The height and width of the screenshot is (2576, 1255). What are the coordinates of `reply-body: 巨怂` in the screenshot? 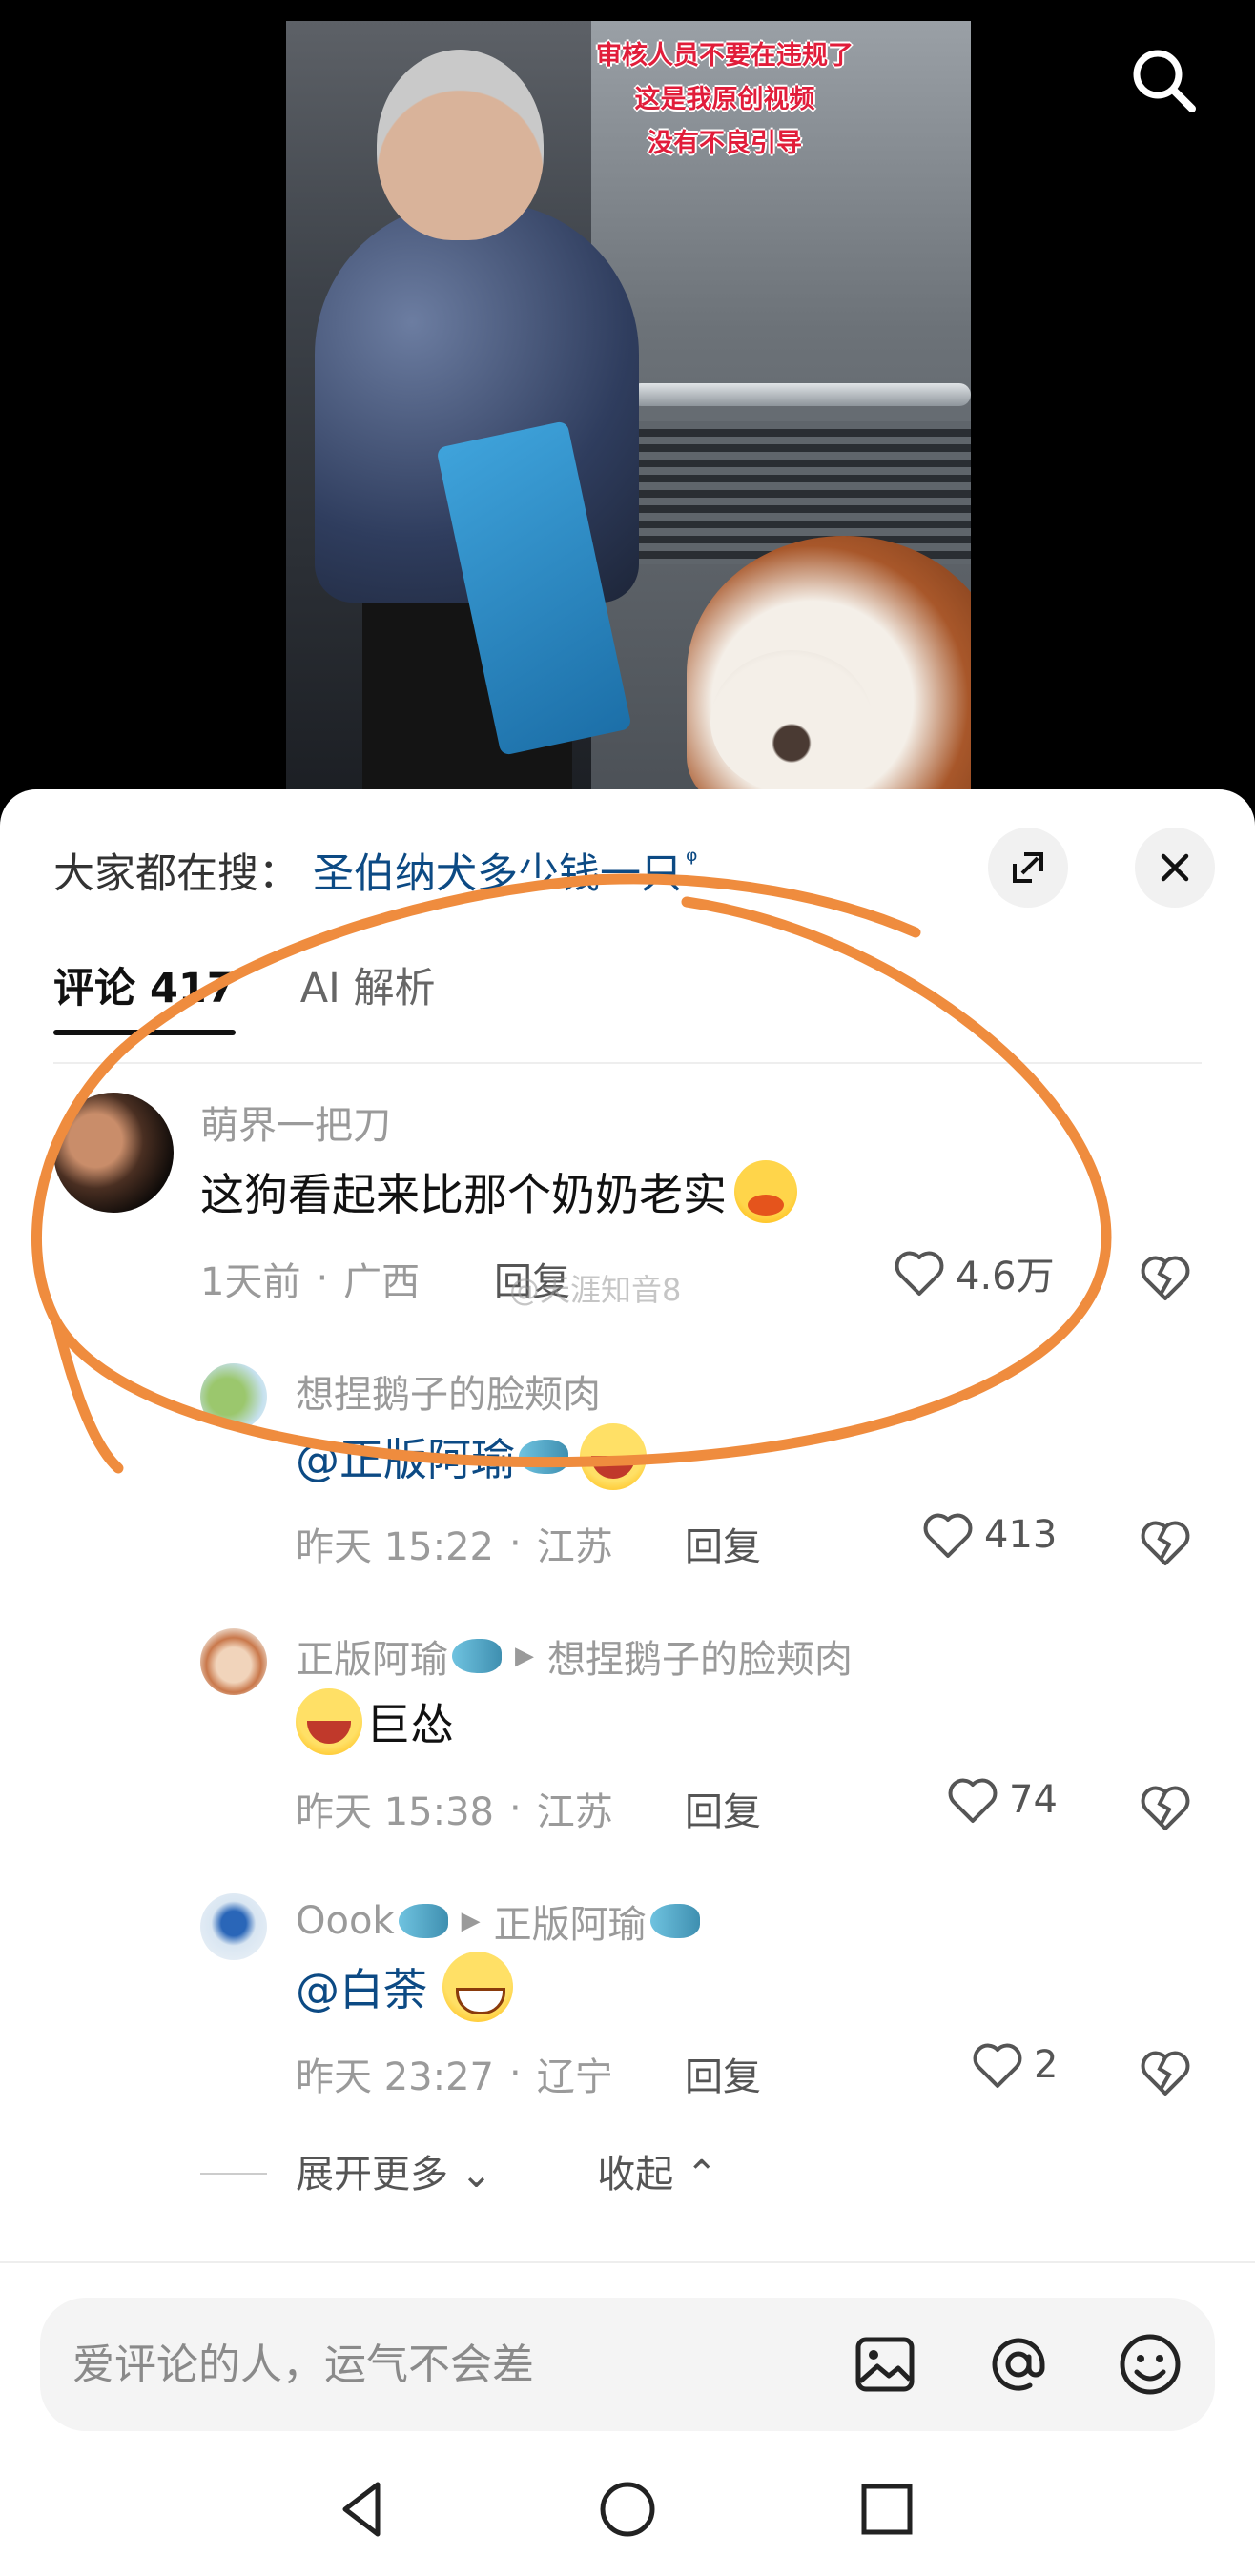 It's located at (410, 1724).